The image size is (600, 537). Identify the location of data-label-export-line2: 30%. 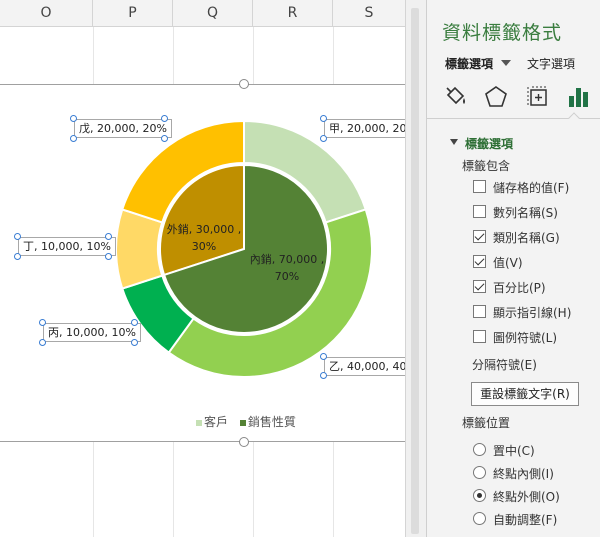
(204, 246).